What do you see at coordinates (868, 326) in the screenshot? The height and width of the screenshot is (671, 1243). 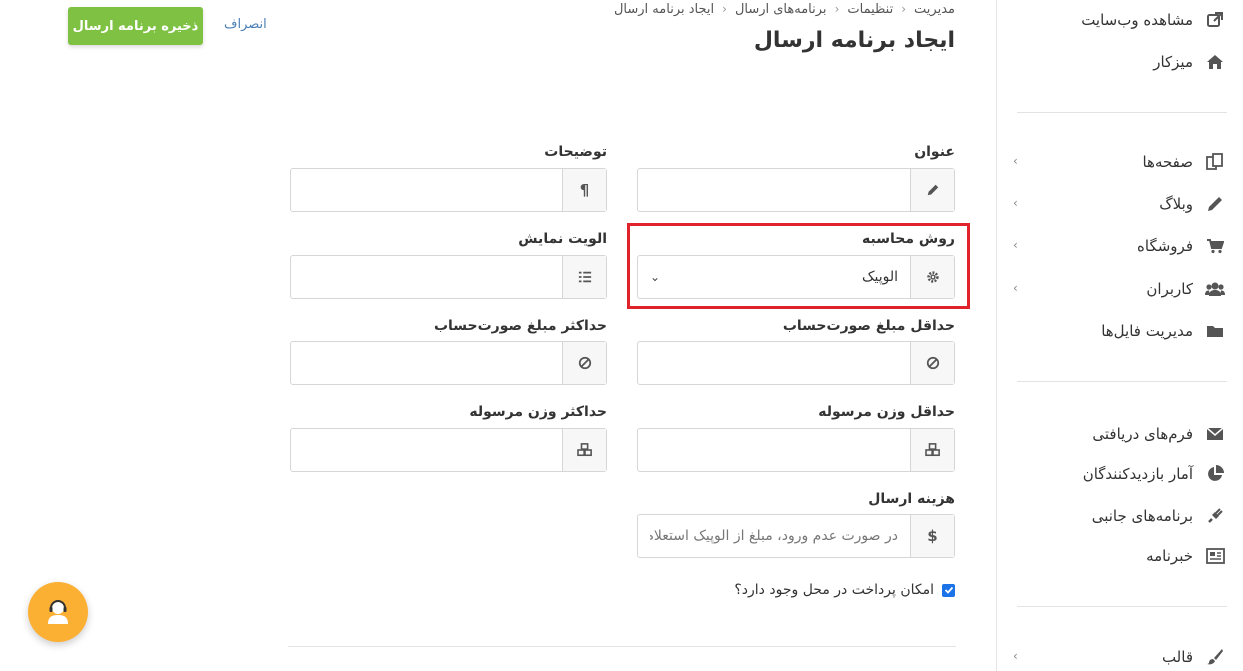 I see `min-invoice-label: حداقل مبلغ صورت‌حساب` at bounding box center [868, 326].